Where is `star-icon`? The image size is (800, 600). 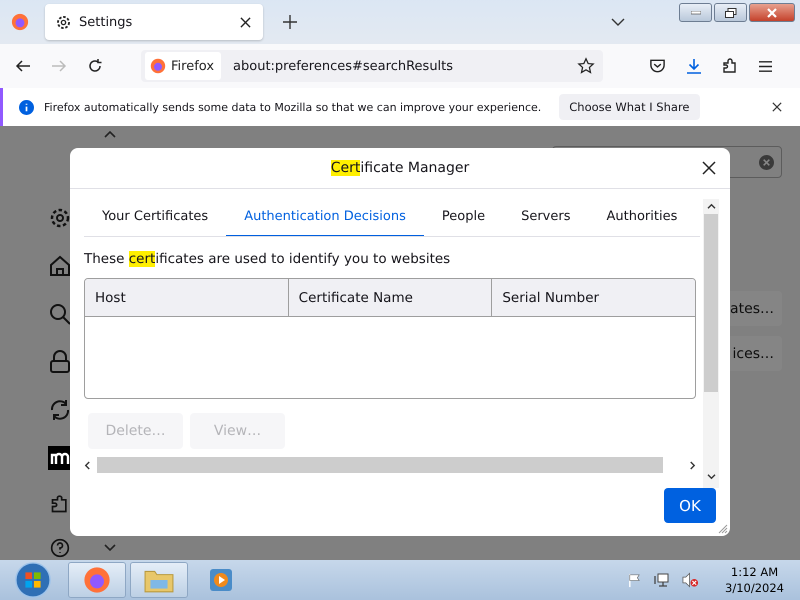 star-icon is located at coordinates (586, 66).